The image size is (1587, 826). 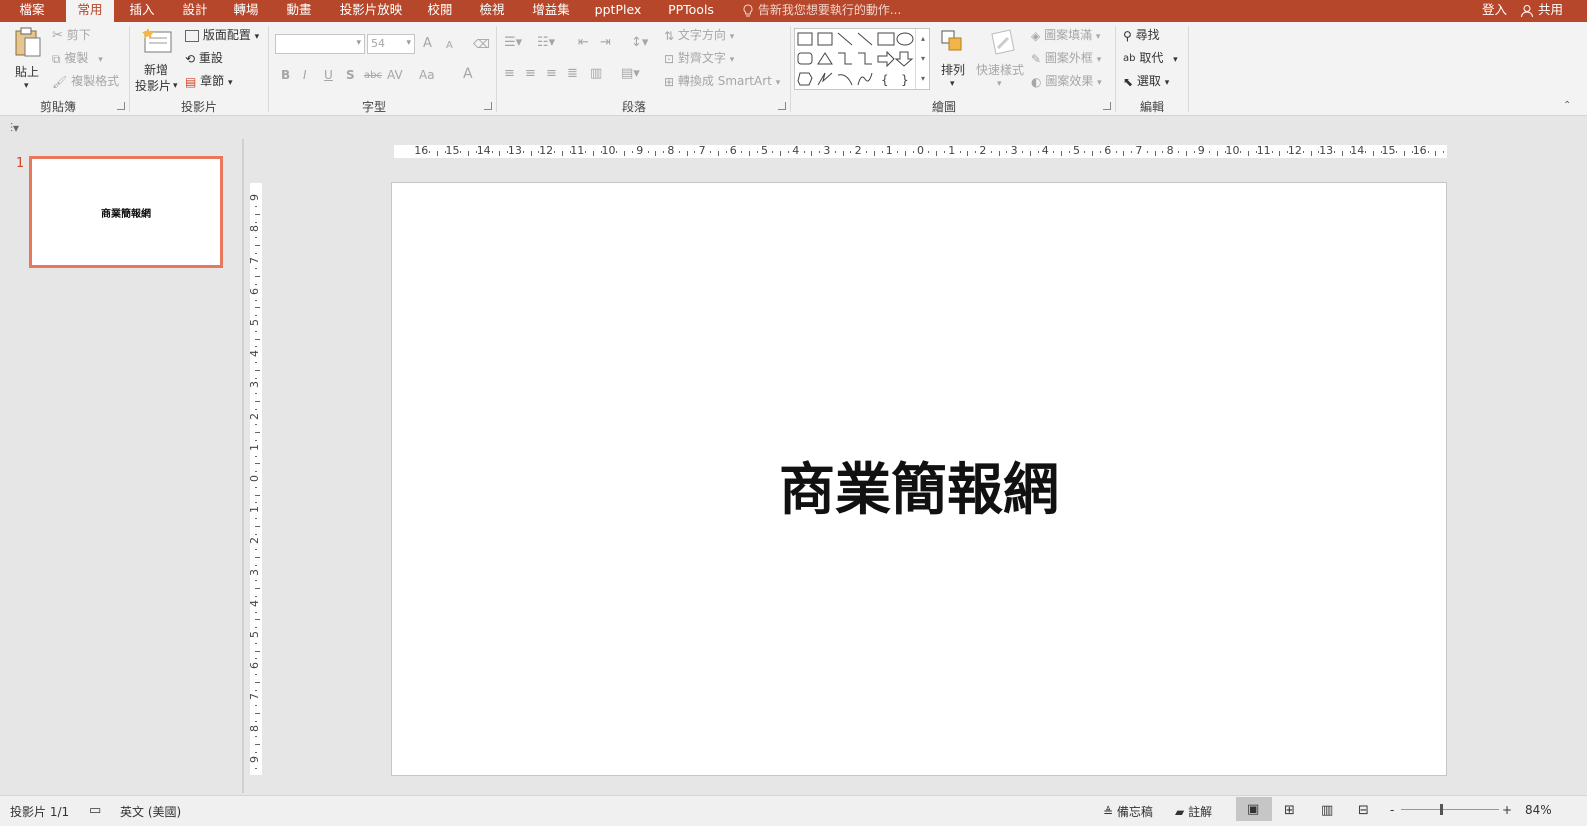 I want to click on tab-home: 常用, so click(x=90, y=11).